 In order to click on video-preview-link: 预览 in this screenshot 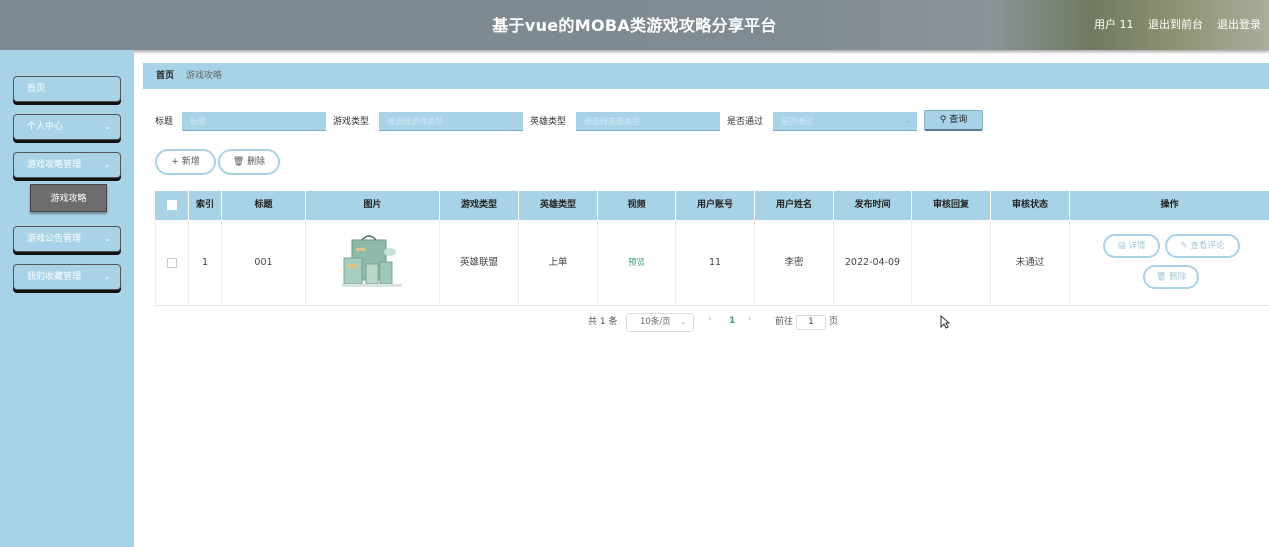, I will do `click(636, 263)`.